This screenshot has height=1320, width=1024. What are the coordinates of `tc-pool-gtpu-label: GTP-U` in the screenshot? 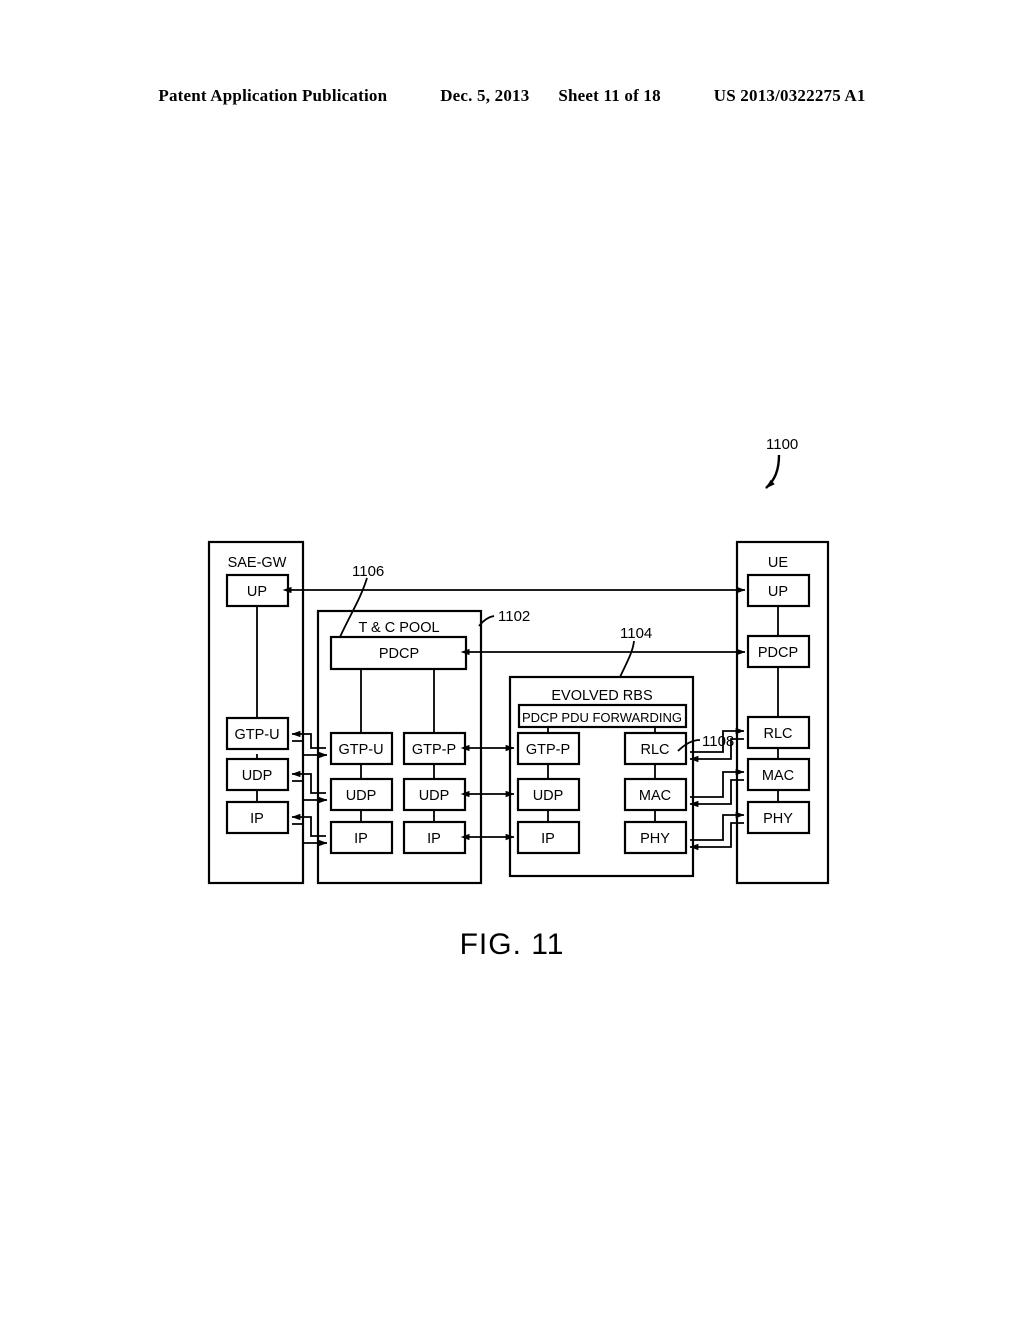 It's located at (360, 750).